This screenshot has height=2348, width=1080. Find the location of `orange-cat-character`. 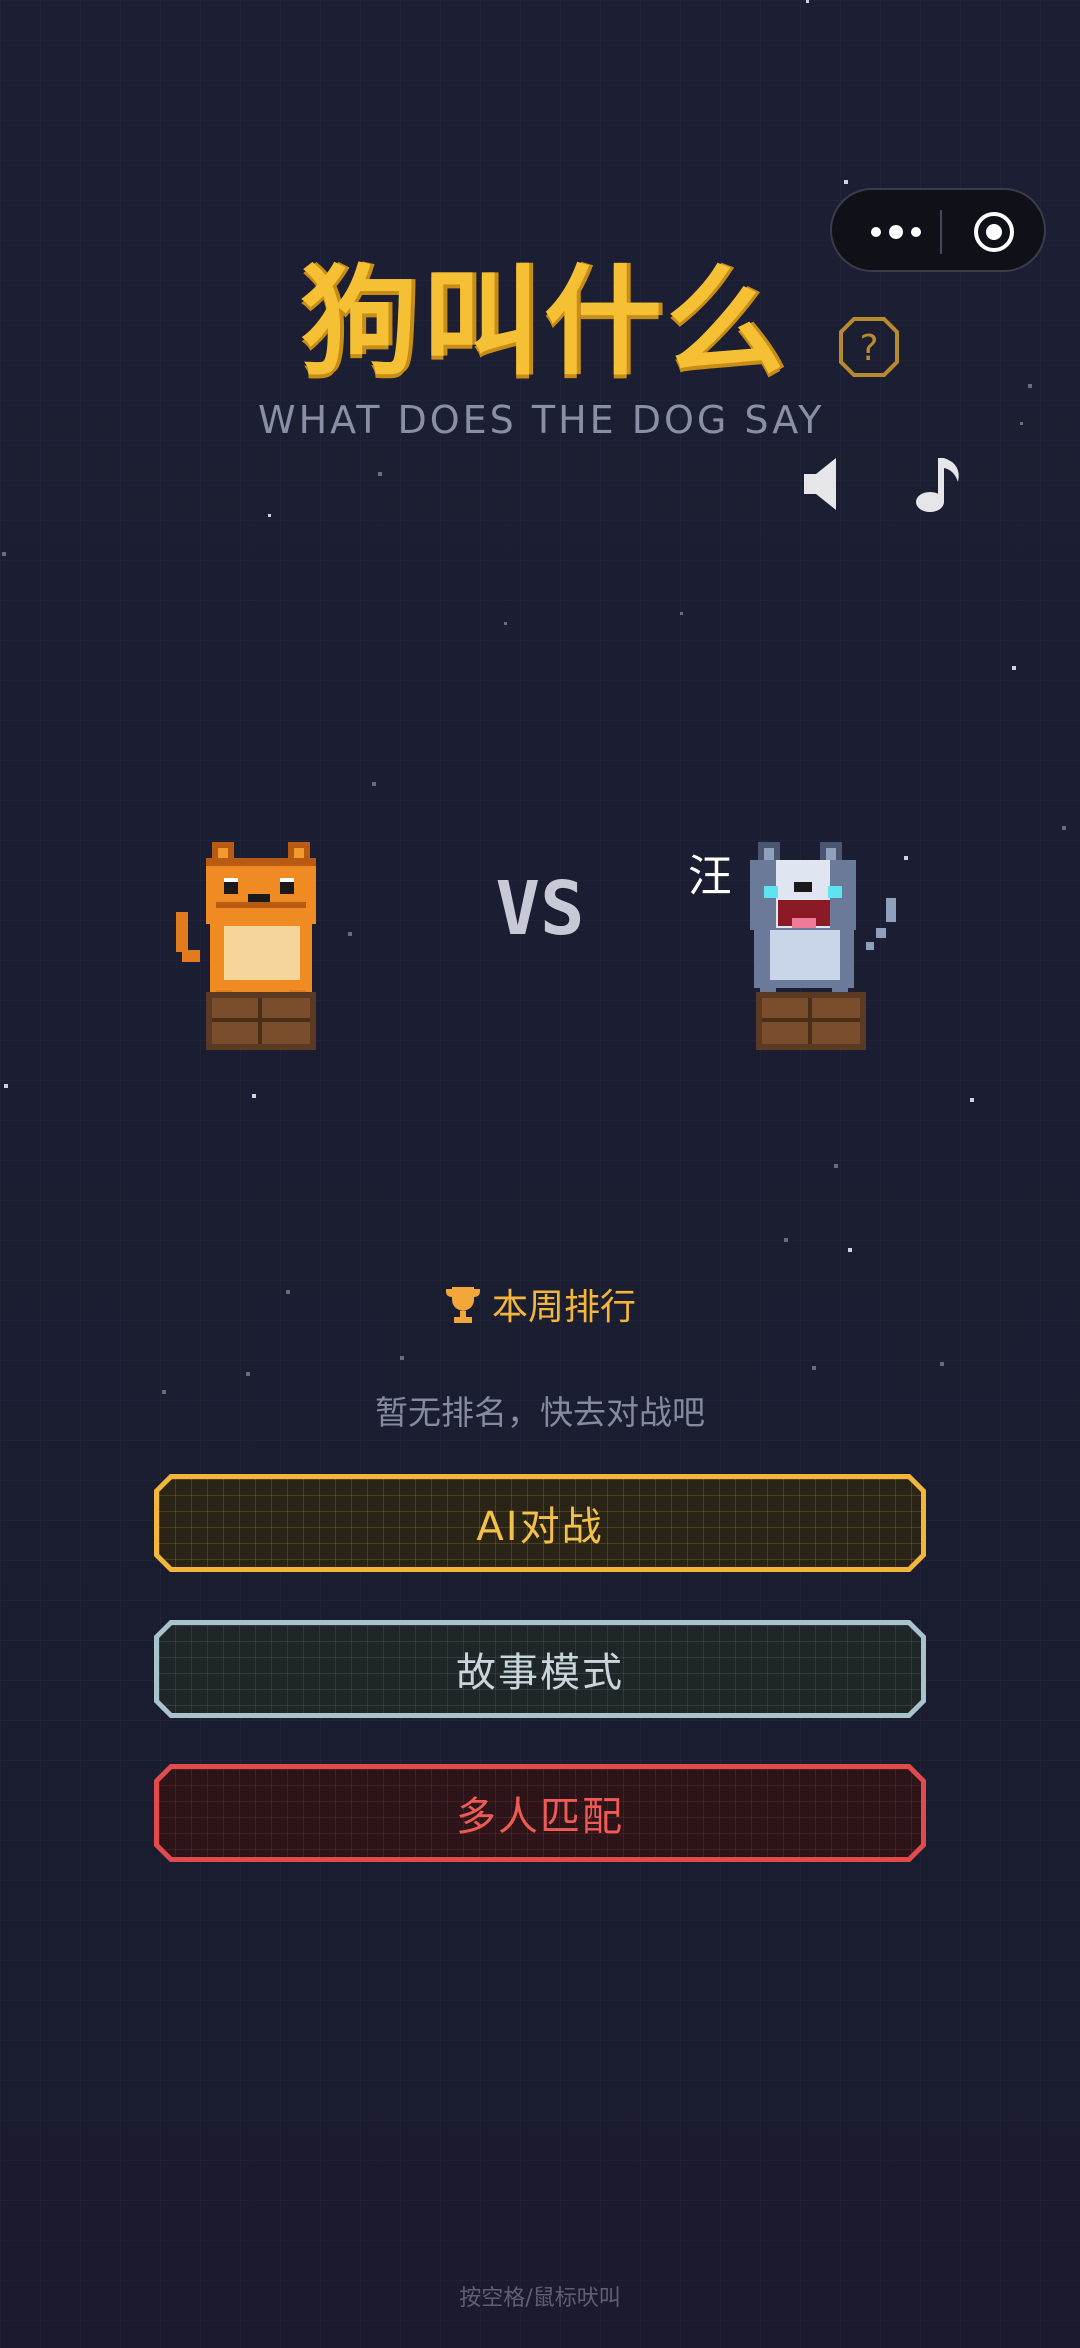

orange-cat-character is located at coordinates (246, 946).